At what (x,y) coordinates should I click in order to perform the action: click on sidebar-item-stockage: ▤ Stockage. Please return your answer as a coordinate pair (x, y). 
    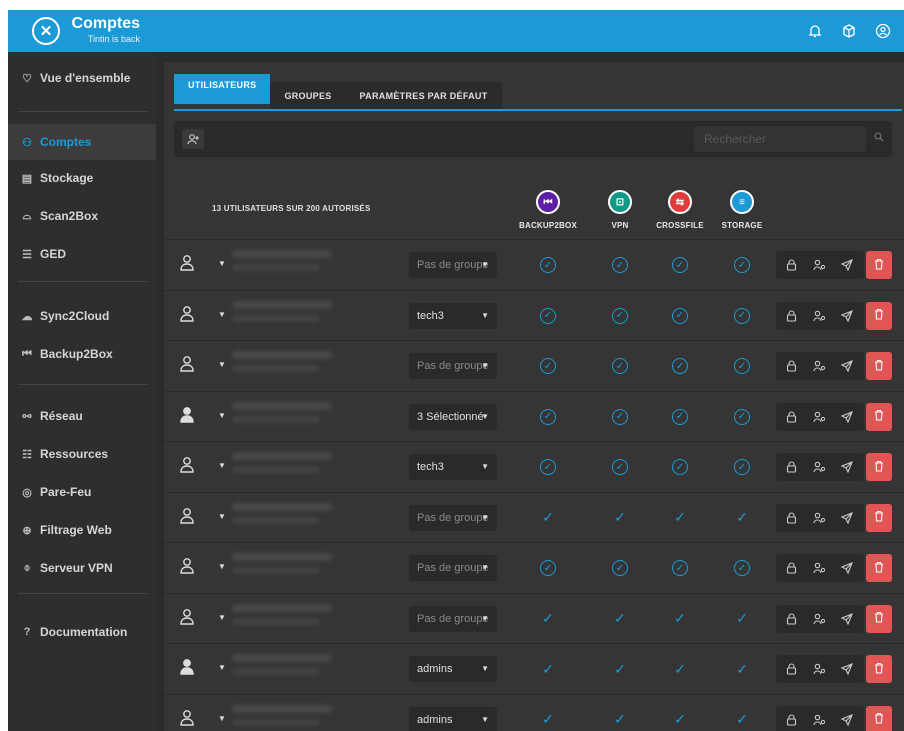
    Looking at the image, I should click on (82, 178).